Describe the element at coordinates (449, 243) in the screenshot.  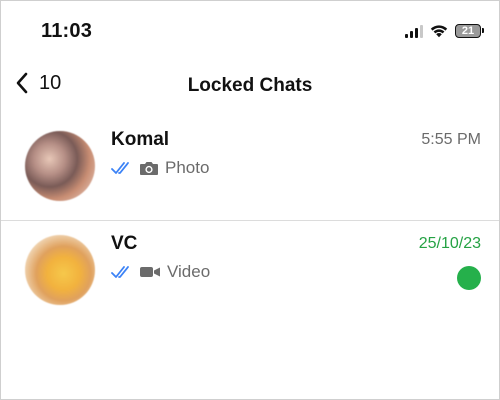
I see `chat-time: 25/10/23` at that location.